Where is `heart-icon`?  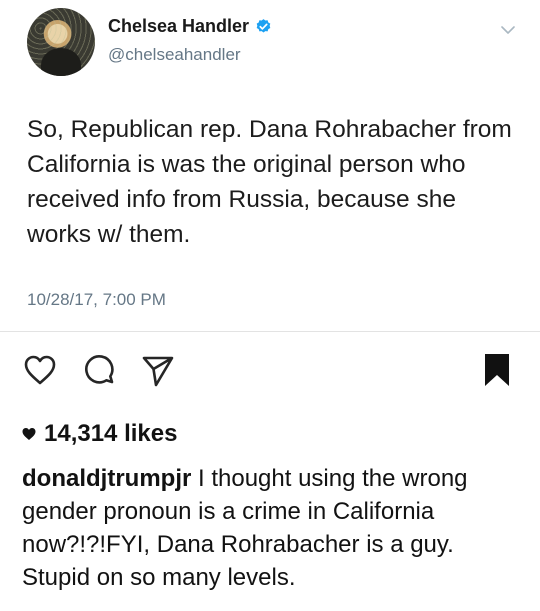 heart-icon is located at coordinates (40, 370).